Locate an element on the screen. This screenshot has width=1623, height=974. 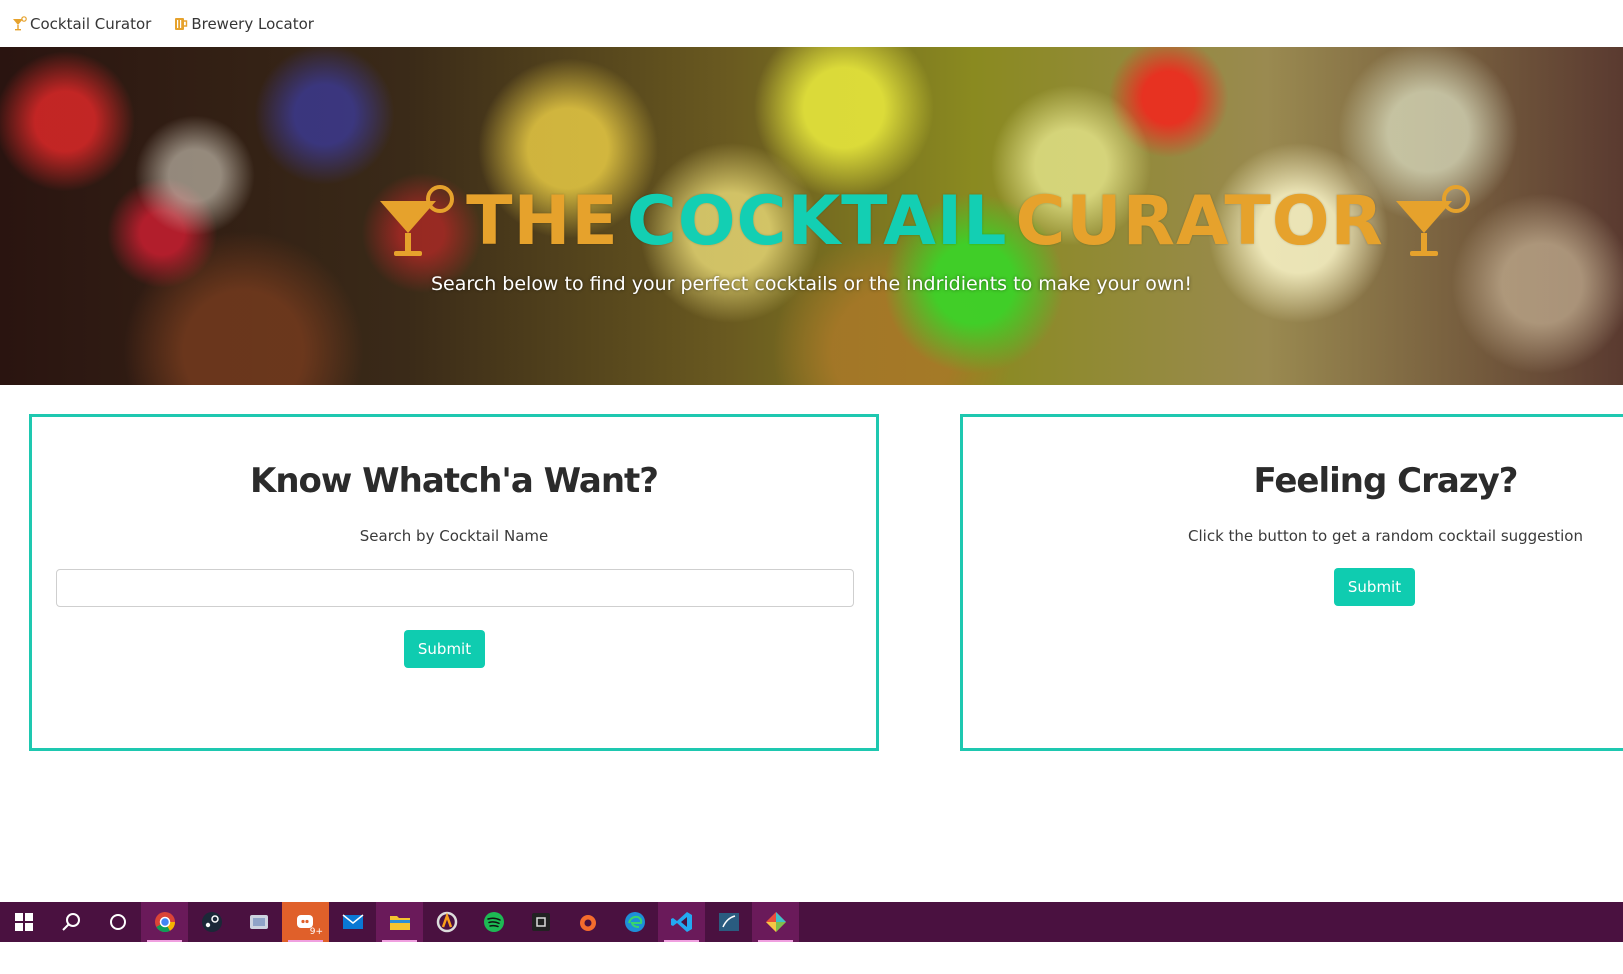
taskbar-overwatch is located at coordinates (446, 922).